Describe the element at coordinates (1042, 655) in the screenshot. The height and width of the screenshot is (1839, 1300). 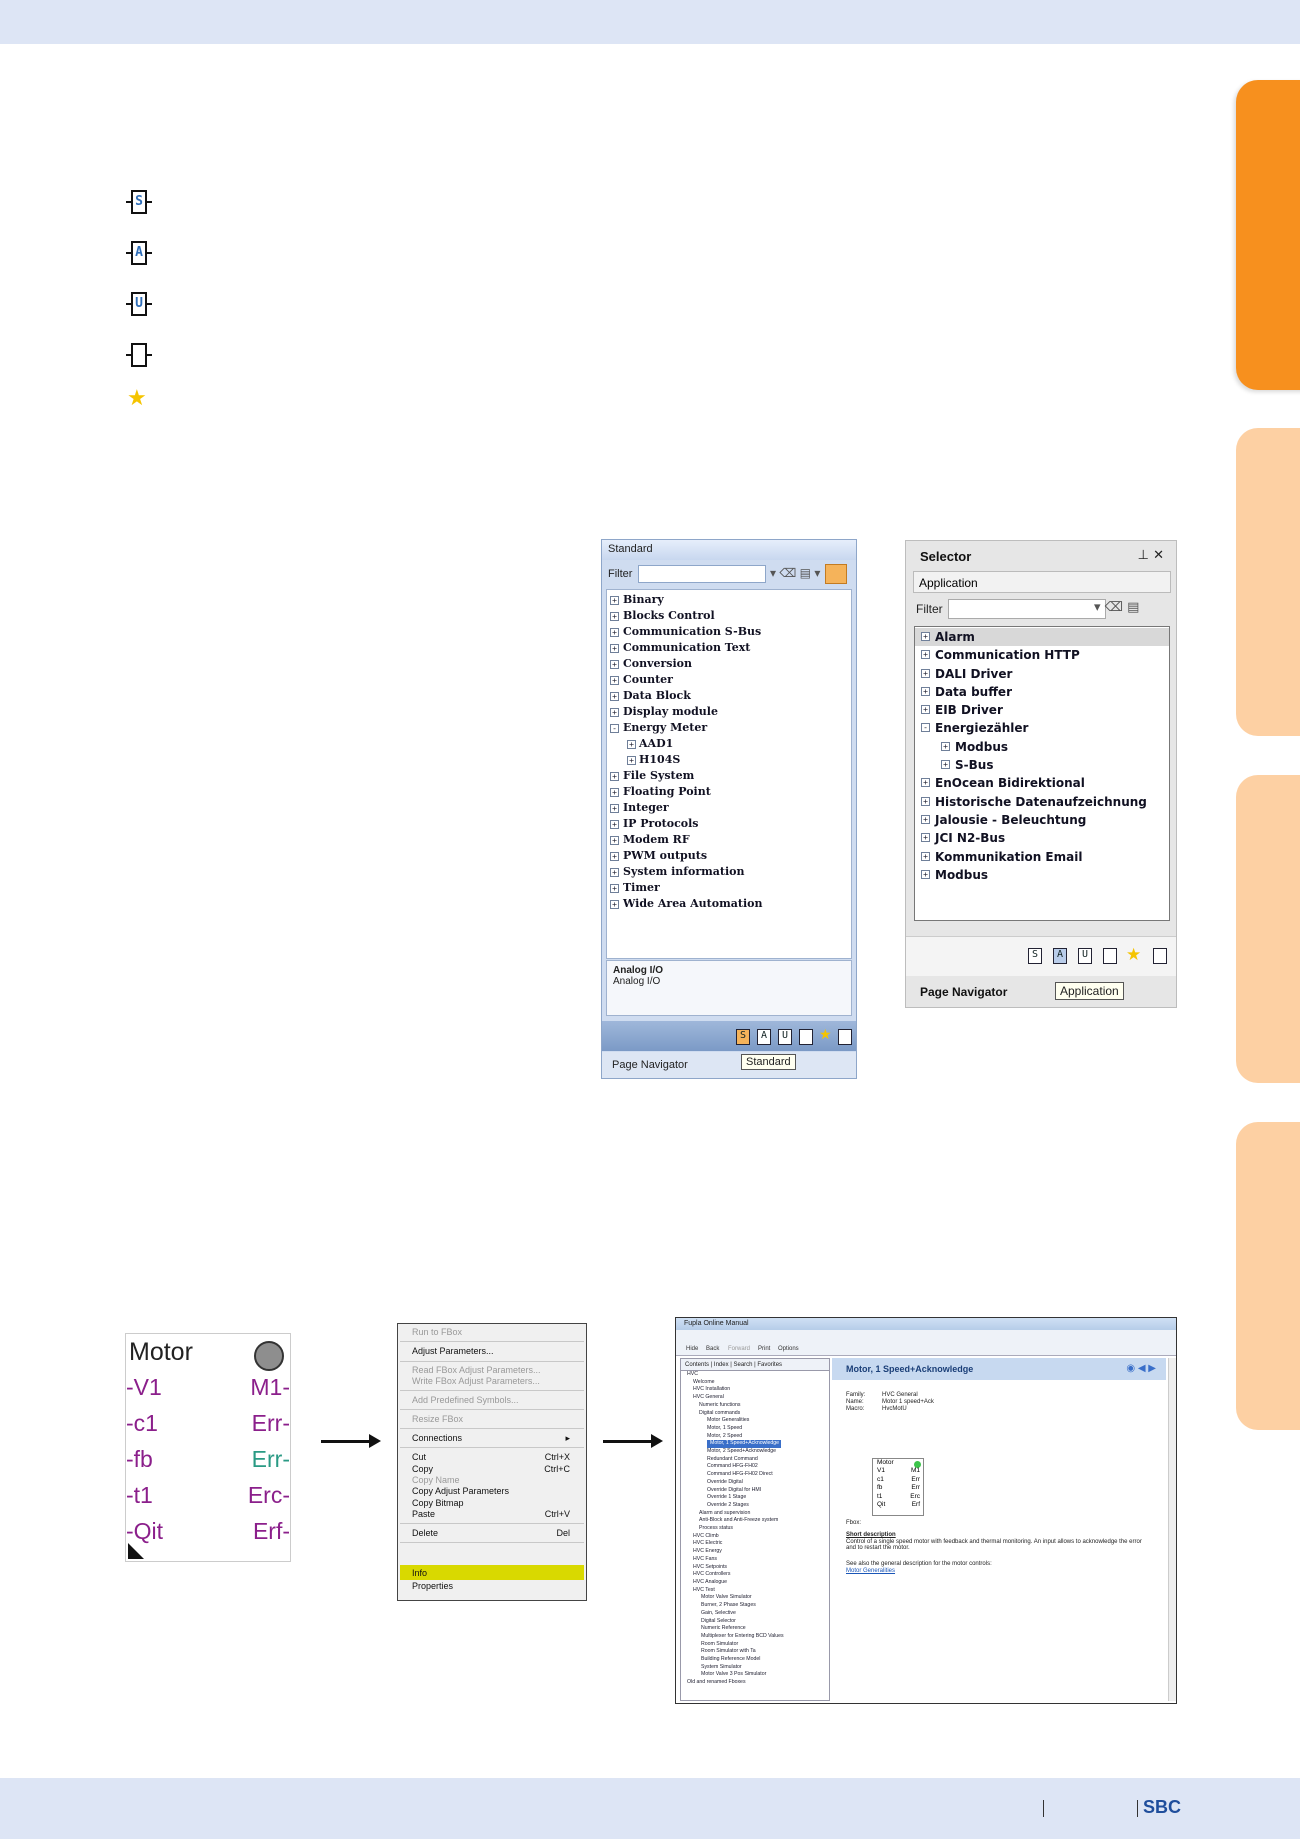
I see `tree-item: + Communication HTTP` at that location.